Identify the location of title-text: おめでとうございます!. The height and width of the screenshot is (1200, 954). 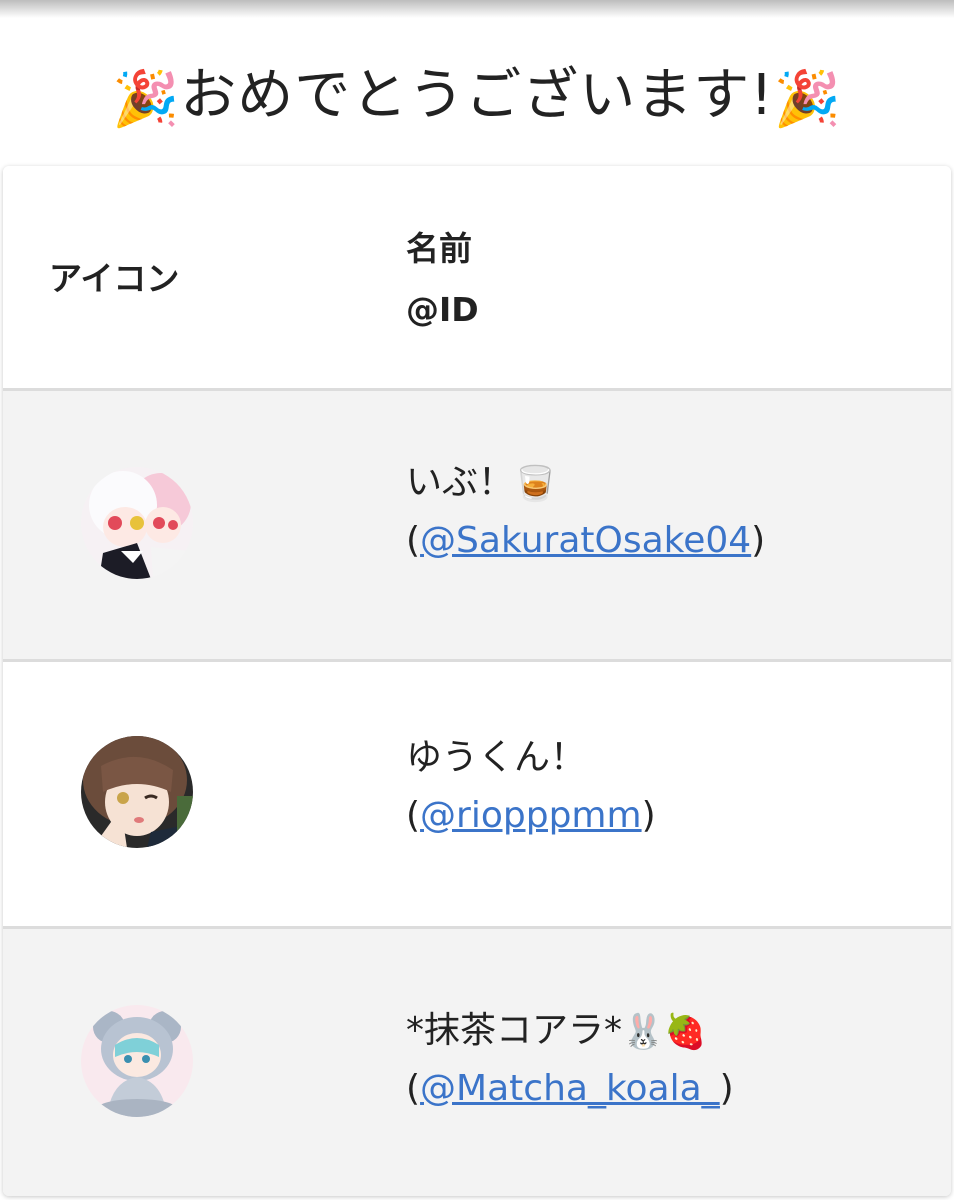
(477, 95).